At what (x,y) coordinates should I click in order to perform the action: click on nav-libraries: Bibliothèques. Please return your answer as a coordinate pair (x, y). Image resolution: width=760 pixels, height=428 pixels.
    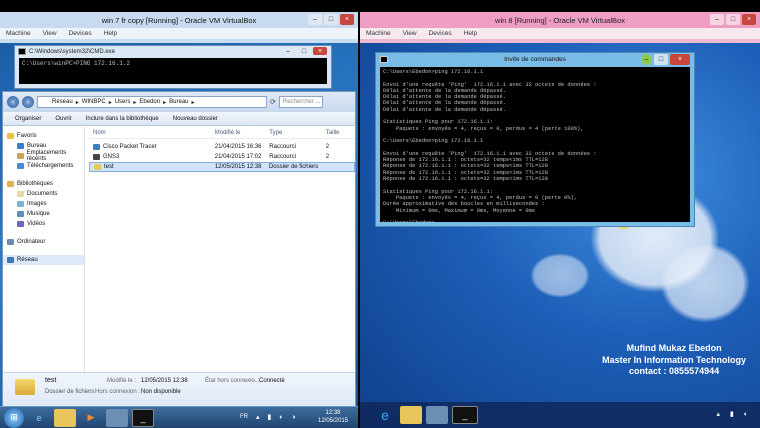
    Looking at the image, I should click on (43, 184).